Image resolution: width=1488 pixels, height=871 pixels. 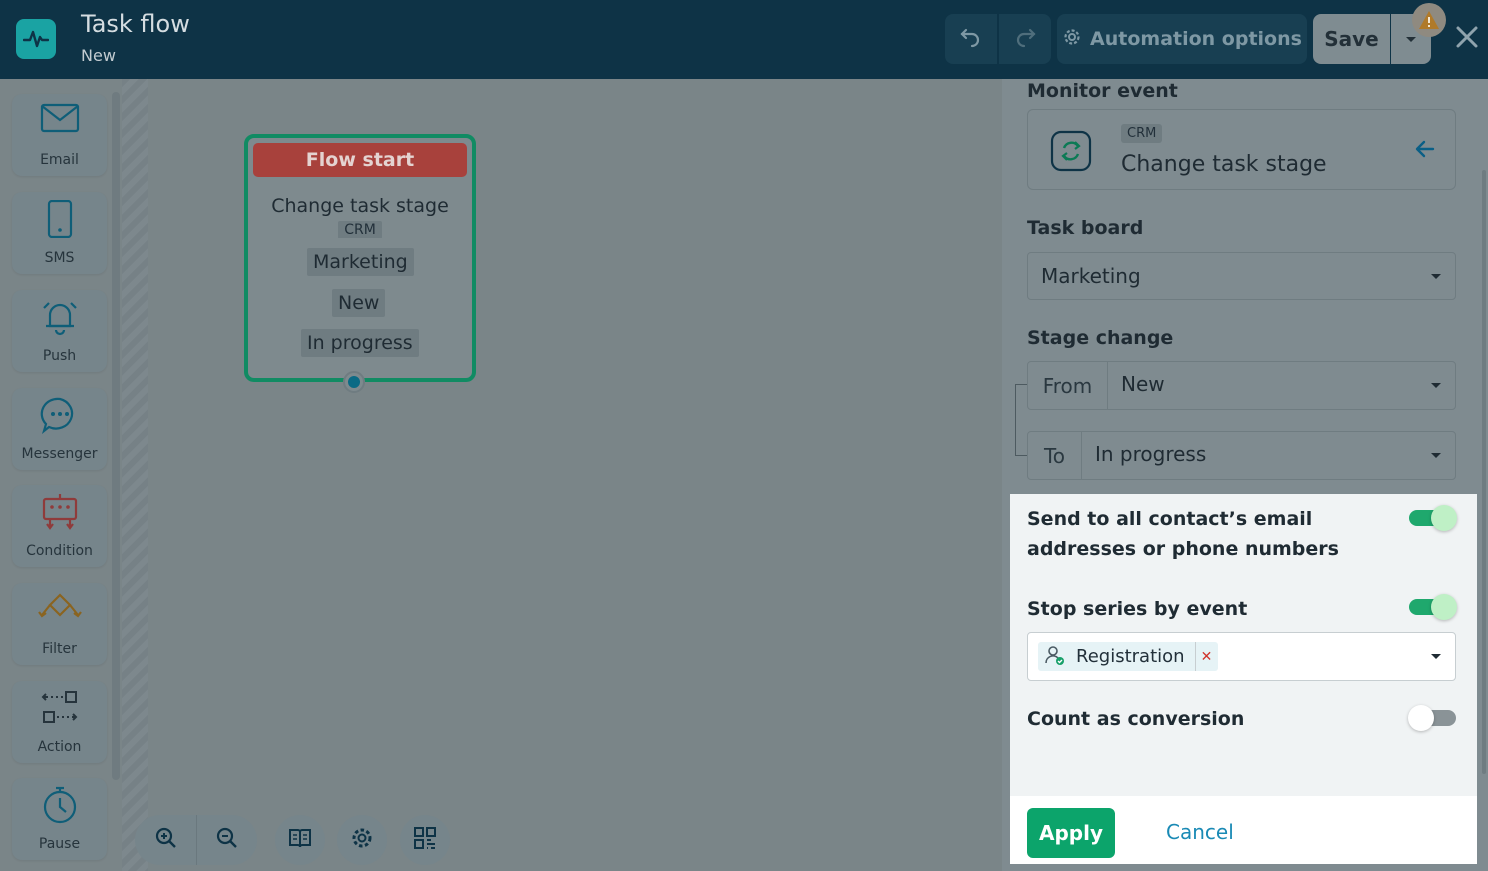 I want to click on event-name: Change task stage, so click(x=1224, y=164).